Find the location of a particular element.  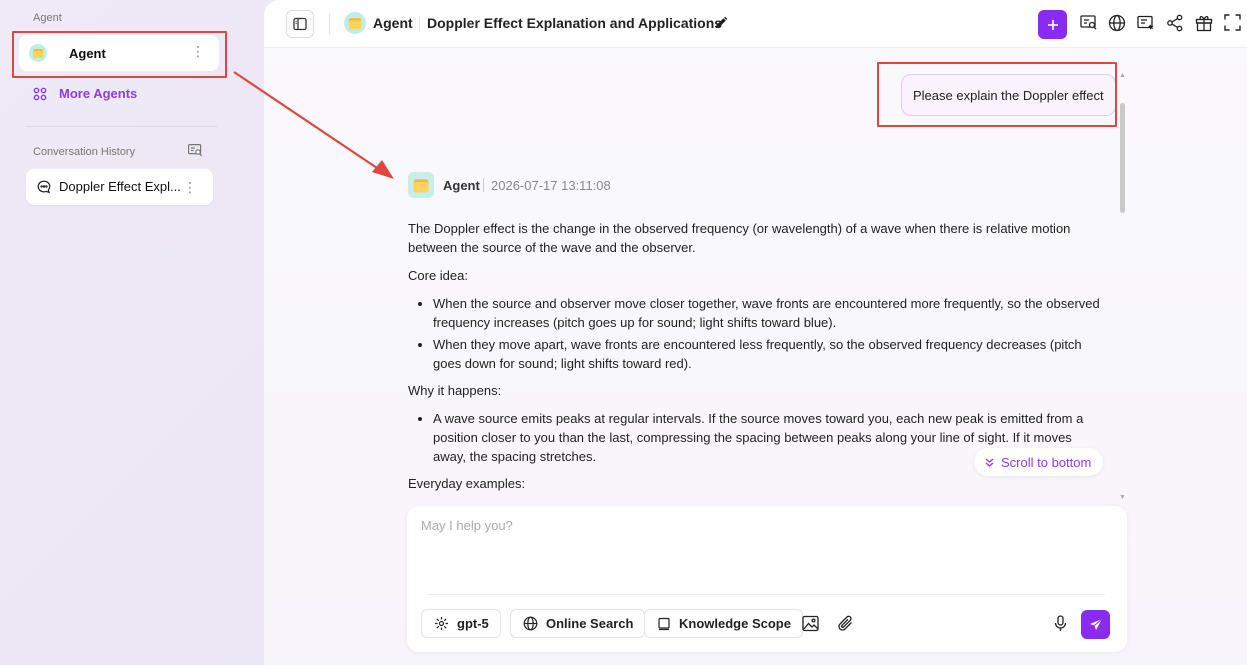

gift-icon is located at coordinates (1204, 24).